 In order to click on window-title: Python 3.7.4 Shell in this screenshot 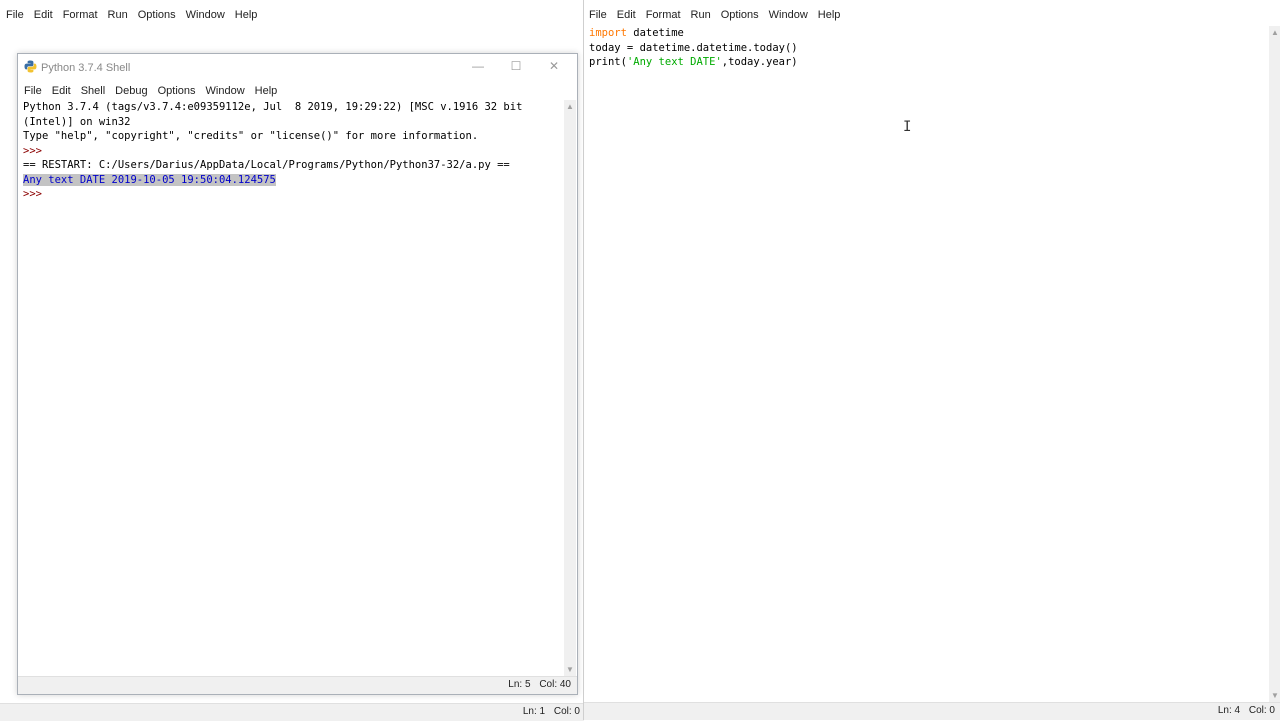, I will do `click(86, 68)`.